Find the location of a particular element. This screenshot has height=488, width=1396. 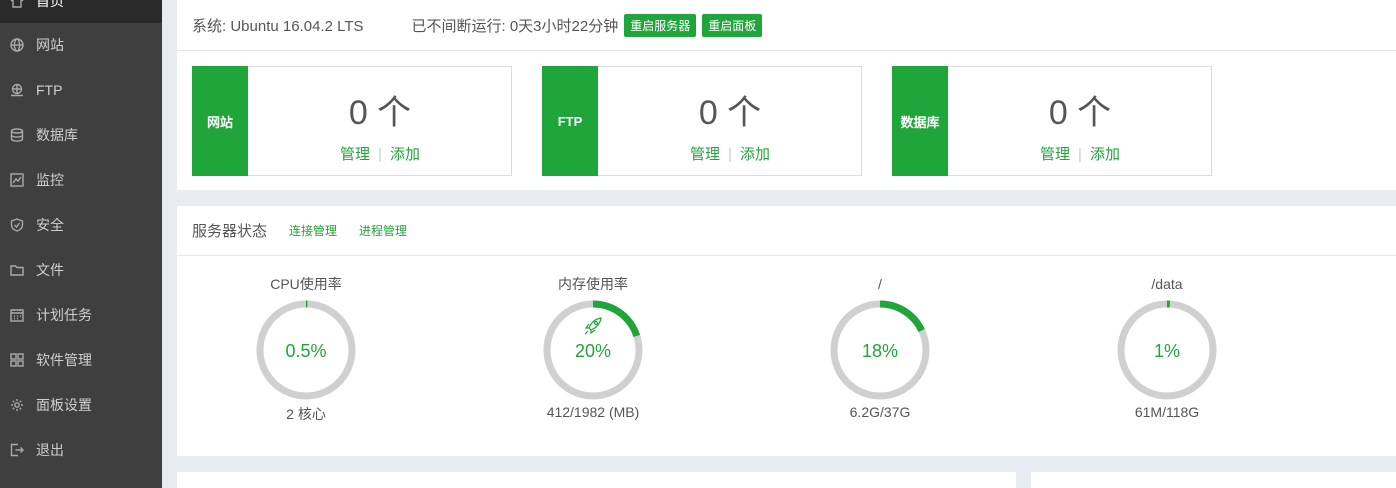

home-icon is located at coordinates (17, 4).